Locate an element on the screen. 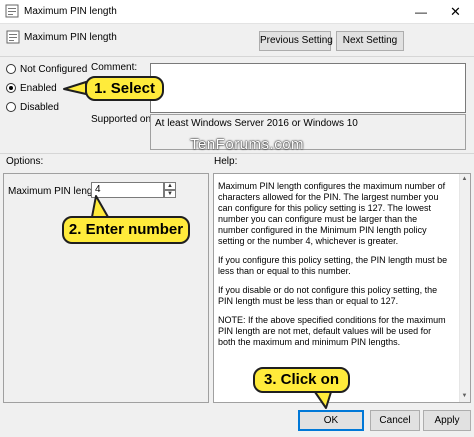 The image size is (474, 437). callout-step-2: 2. Enter number is located at coordinates (126, 230).